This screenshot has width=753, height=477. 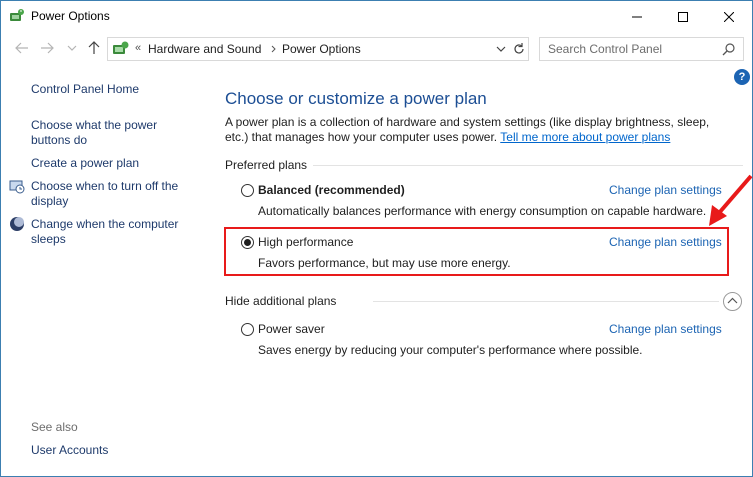 I want to click on address-dropdown-button, so click(x=501, y=49).